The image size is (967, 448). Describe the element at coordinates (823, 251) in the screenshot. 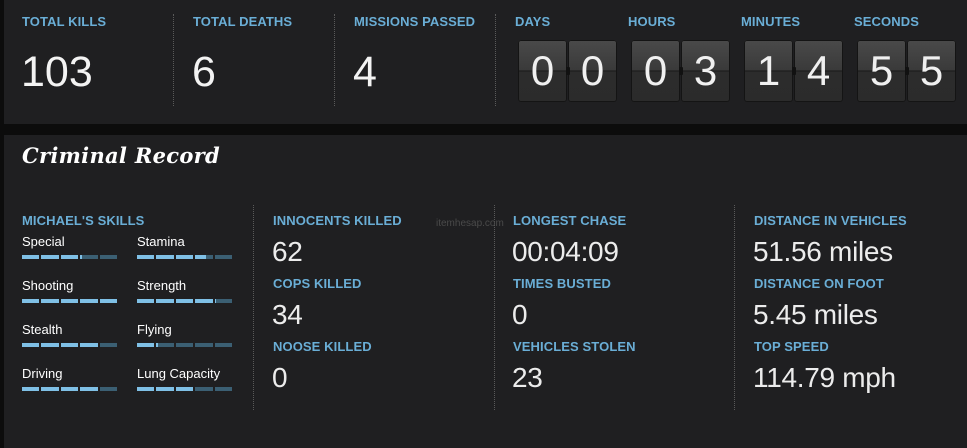

I see `distance-vehicles-value: 51.56 miles` at that location.